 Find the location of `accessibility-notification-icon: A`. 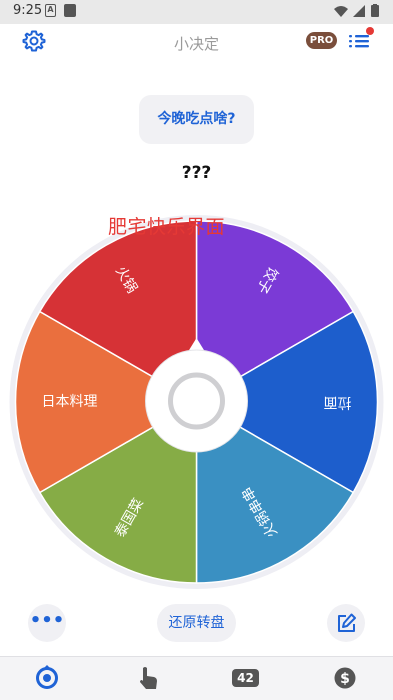

accessibility-notification-icon: A is located at coordinates (50, 10).